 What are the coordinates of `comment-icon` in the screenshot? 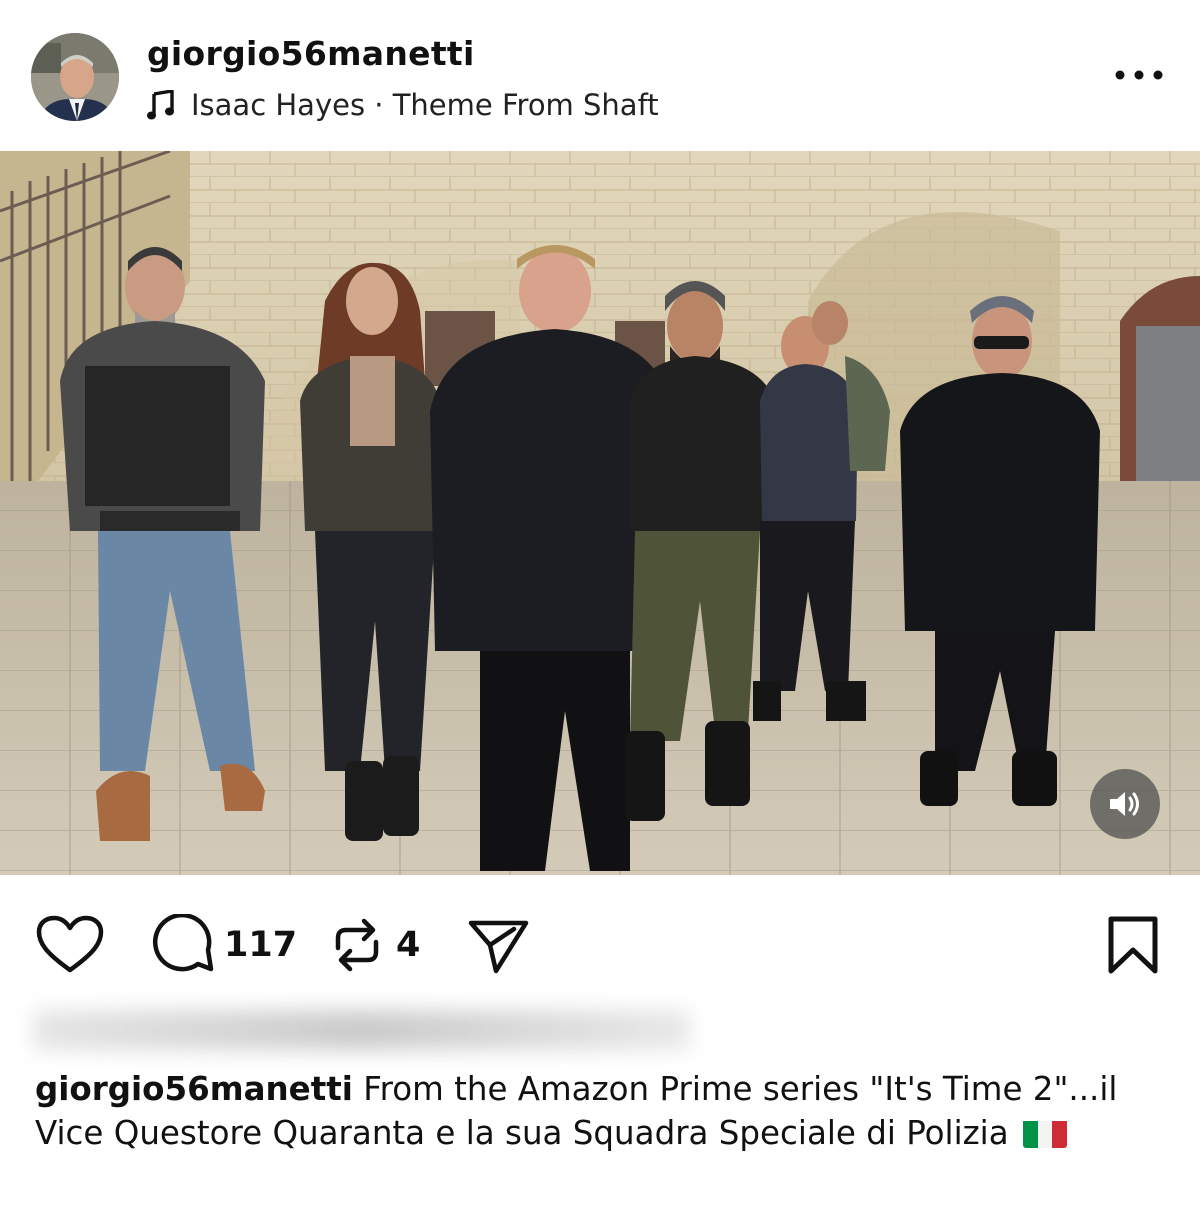 It's located at (183, 943).